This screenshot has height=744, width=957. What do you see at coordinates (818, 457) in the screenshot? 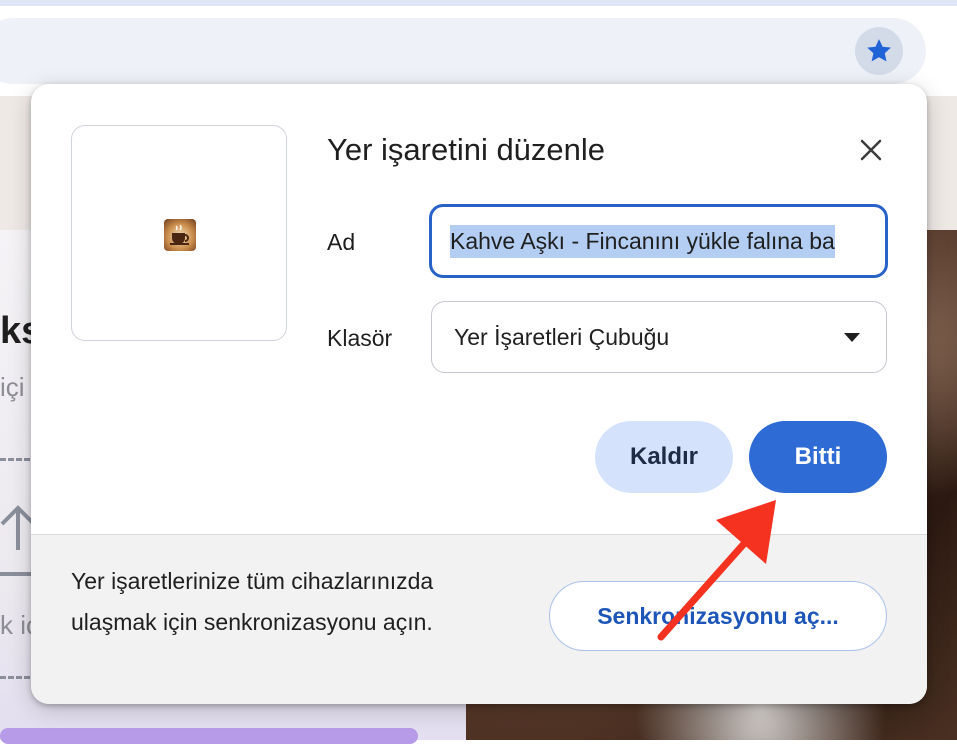
I see `done-button: Bitti` at bounding box center [818, 457].